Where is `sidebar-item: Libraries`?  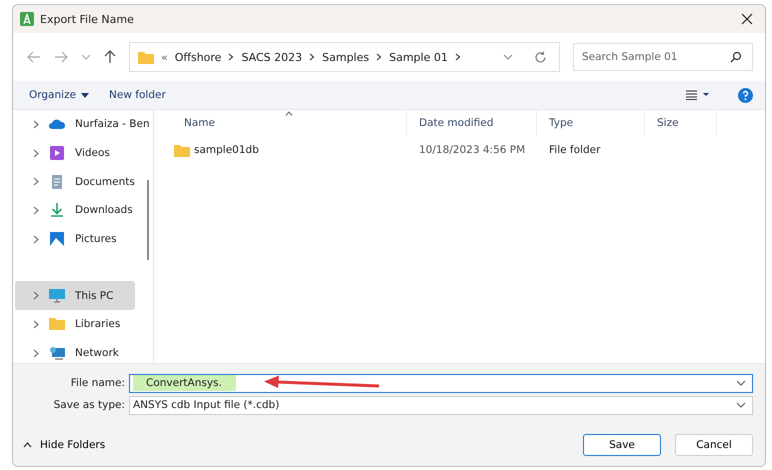
sidebar-item: Libraries is located at coordinates (75, 324).